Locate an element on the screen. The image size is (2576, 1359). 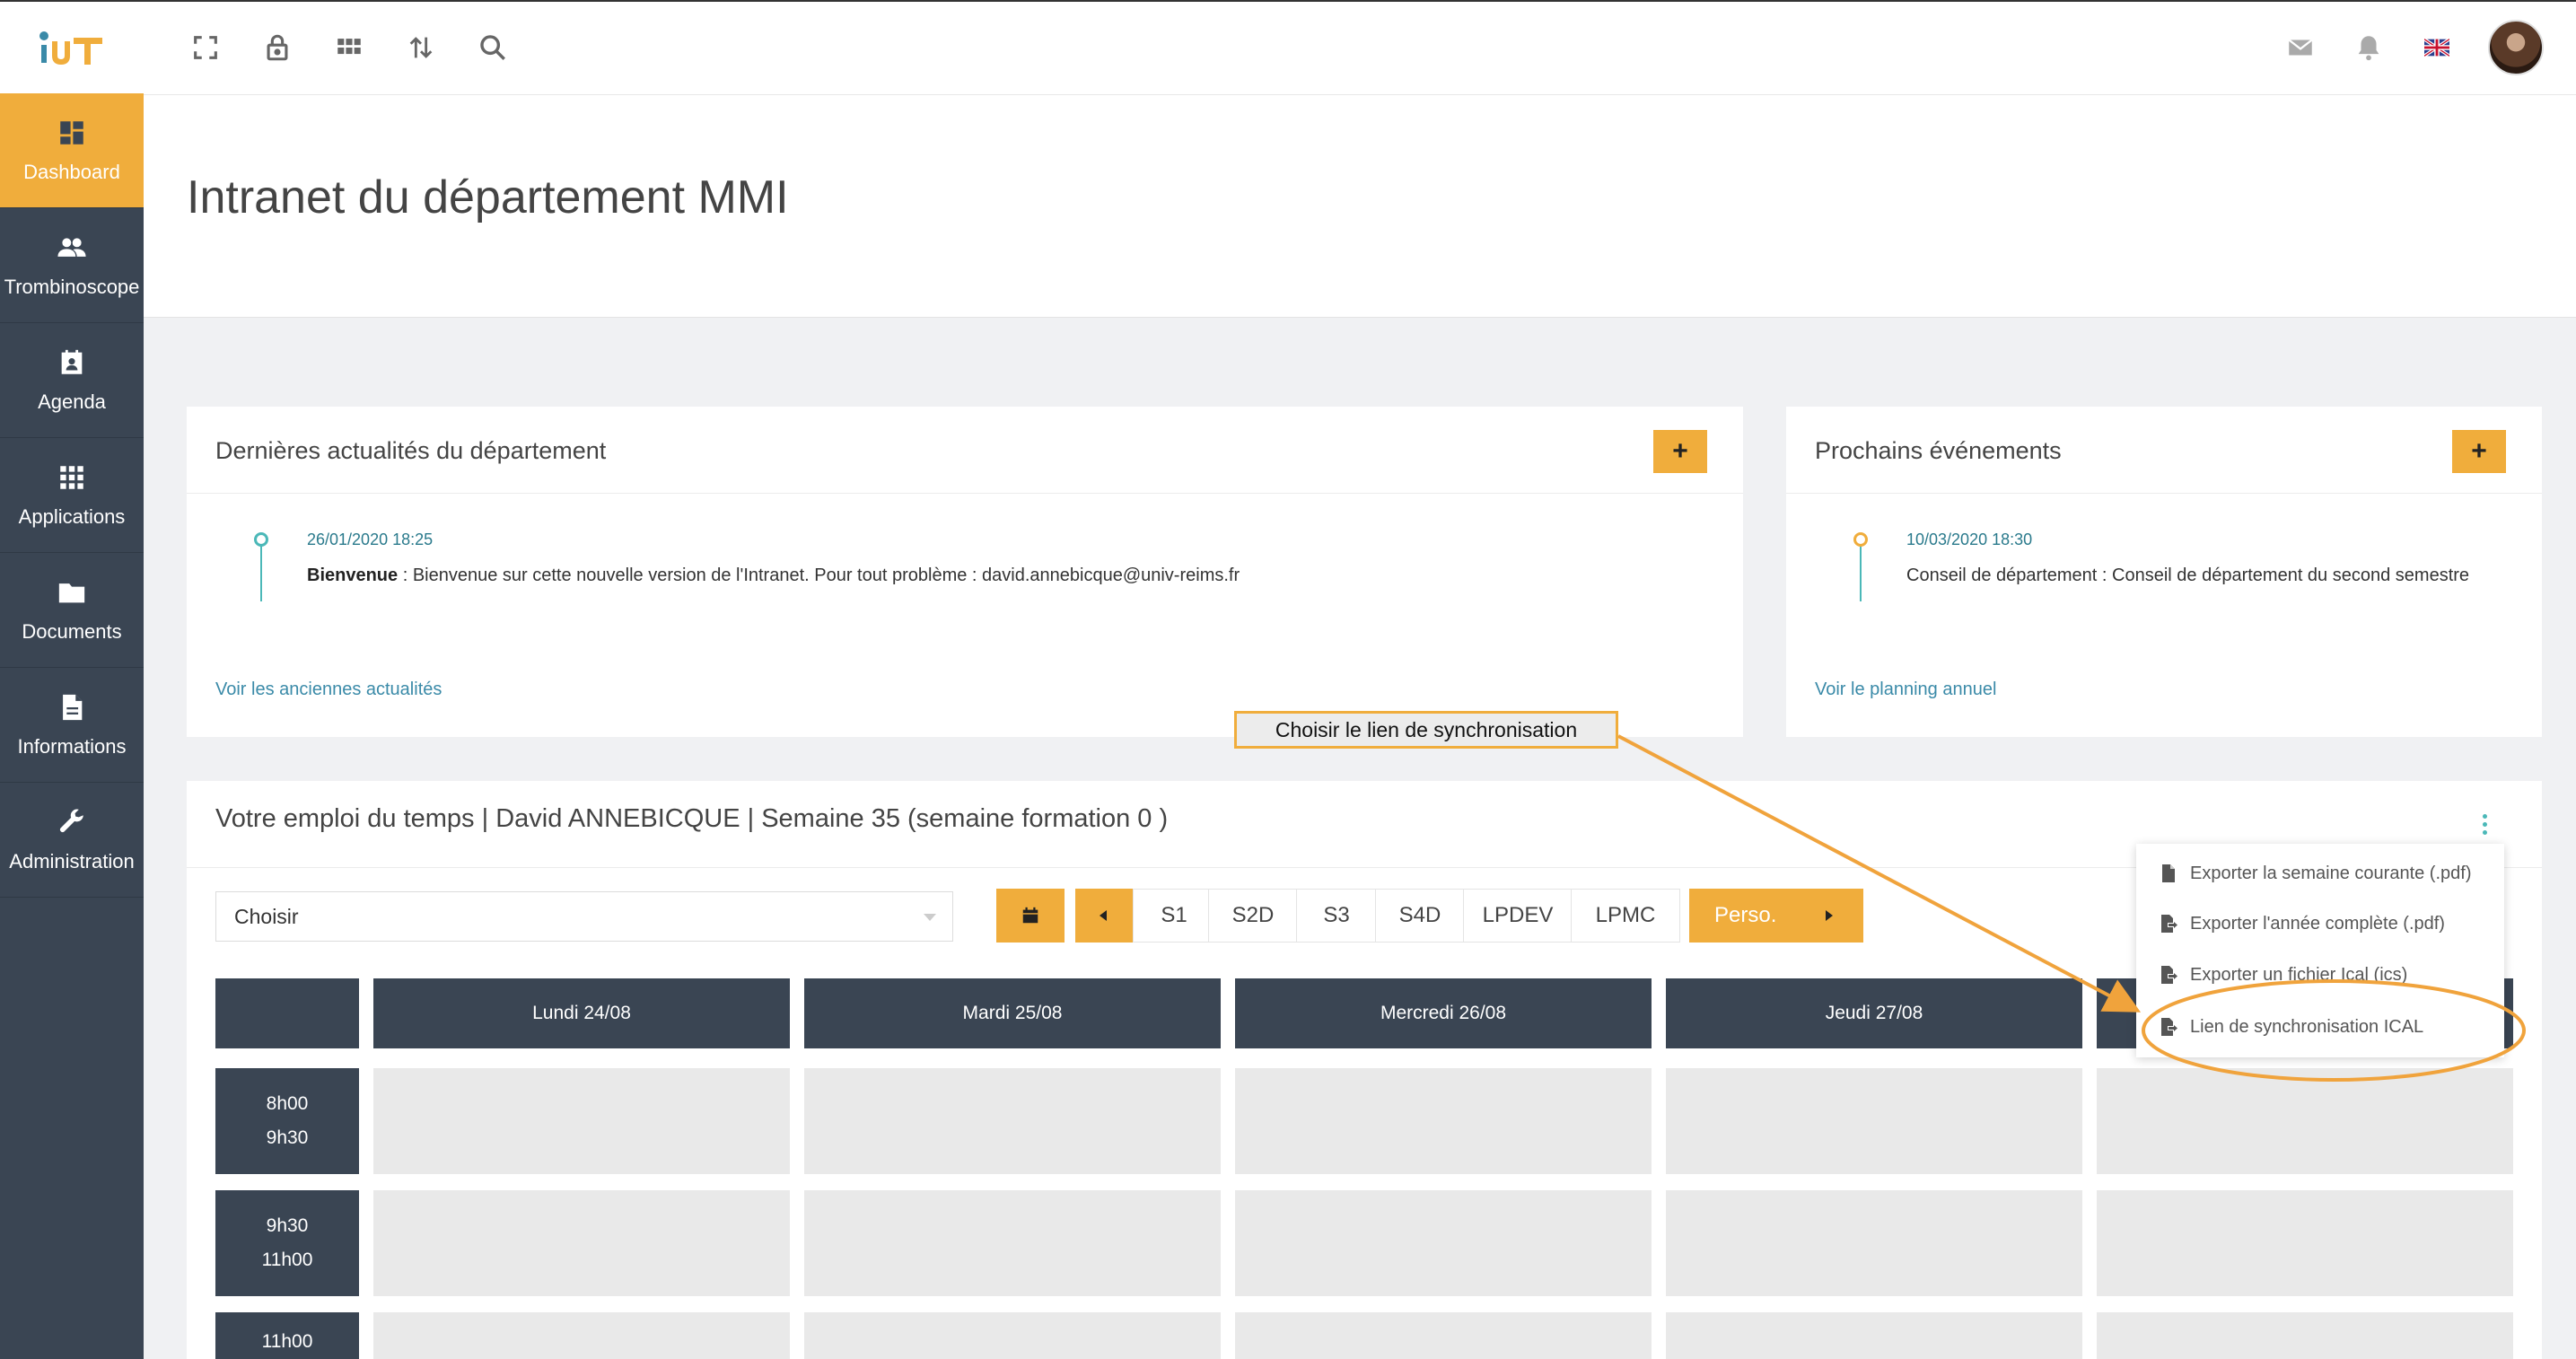
sort-arrows-icon is located at coordinates (421, 47).